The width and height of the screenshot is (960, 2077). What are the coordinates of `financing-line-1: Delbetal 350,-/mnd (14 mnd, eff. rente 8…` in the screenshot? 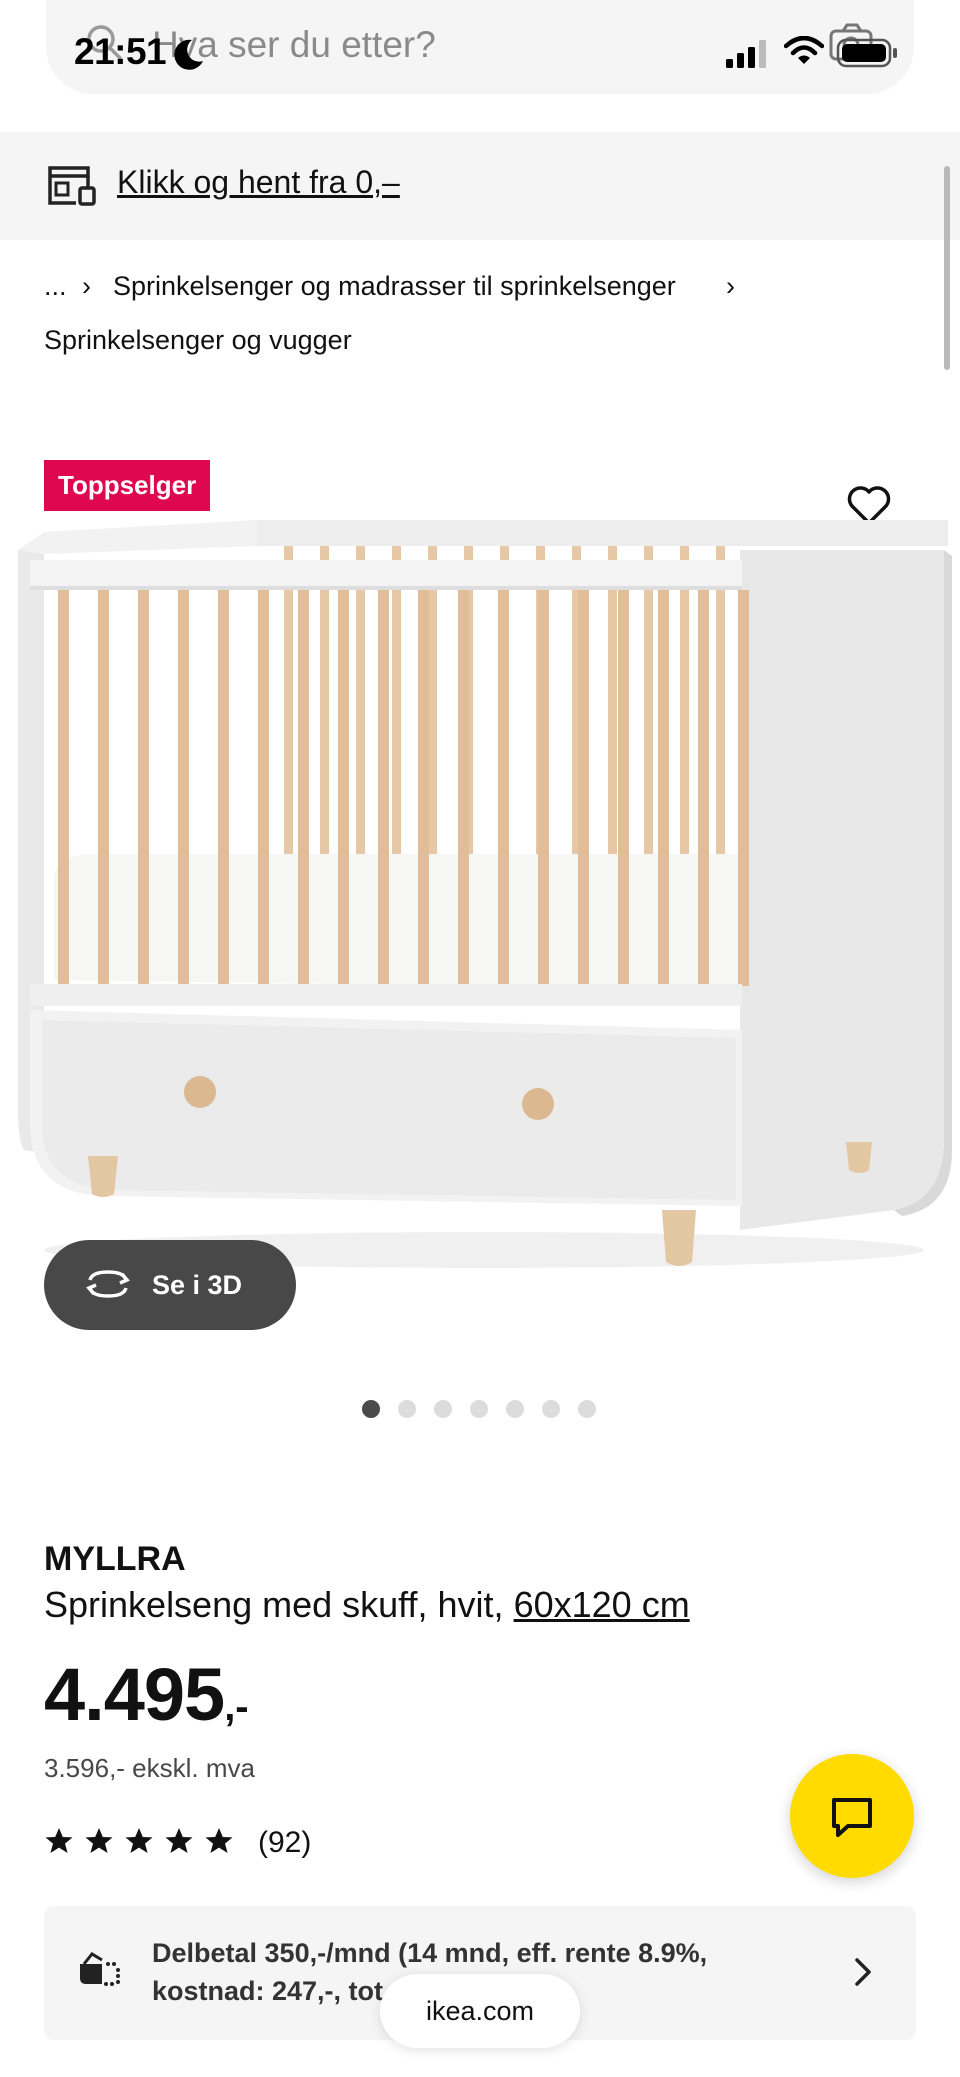 It's located at (430, 1953).